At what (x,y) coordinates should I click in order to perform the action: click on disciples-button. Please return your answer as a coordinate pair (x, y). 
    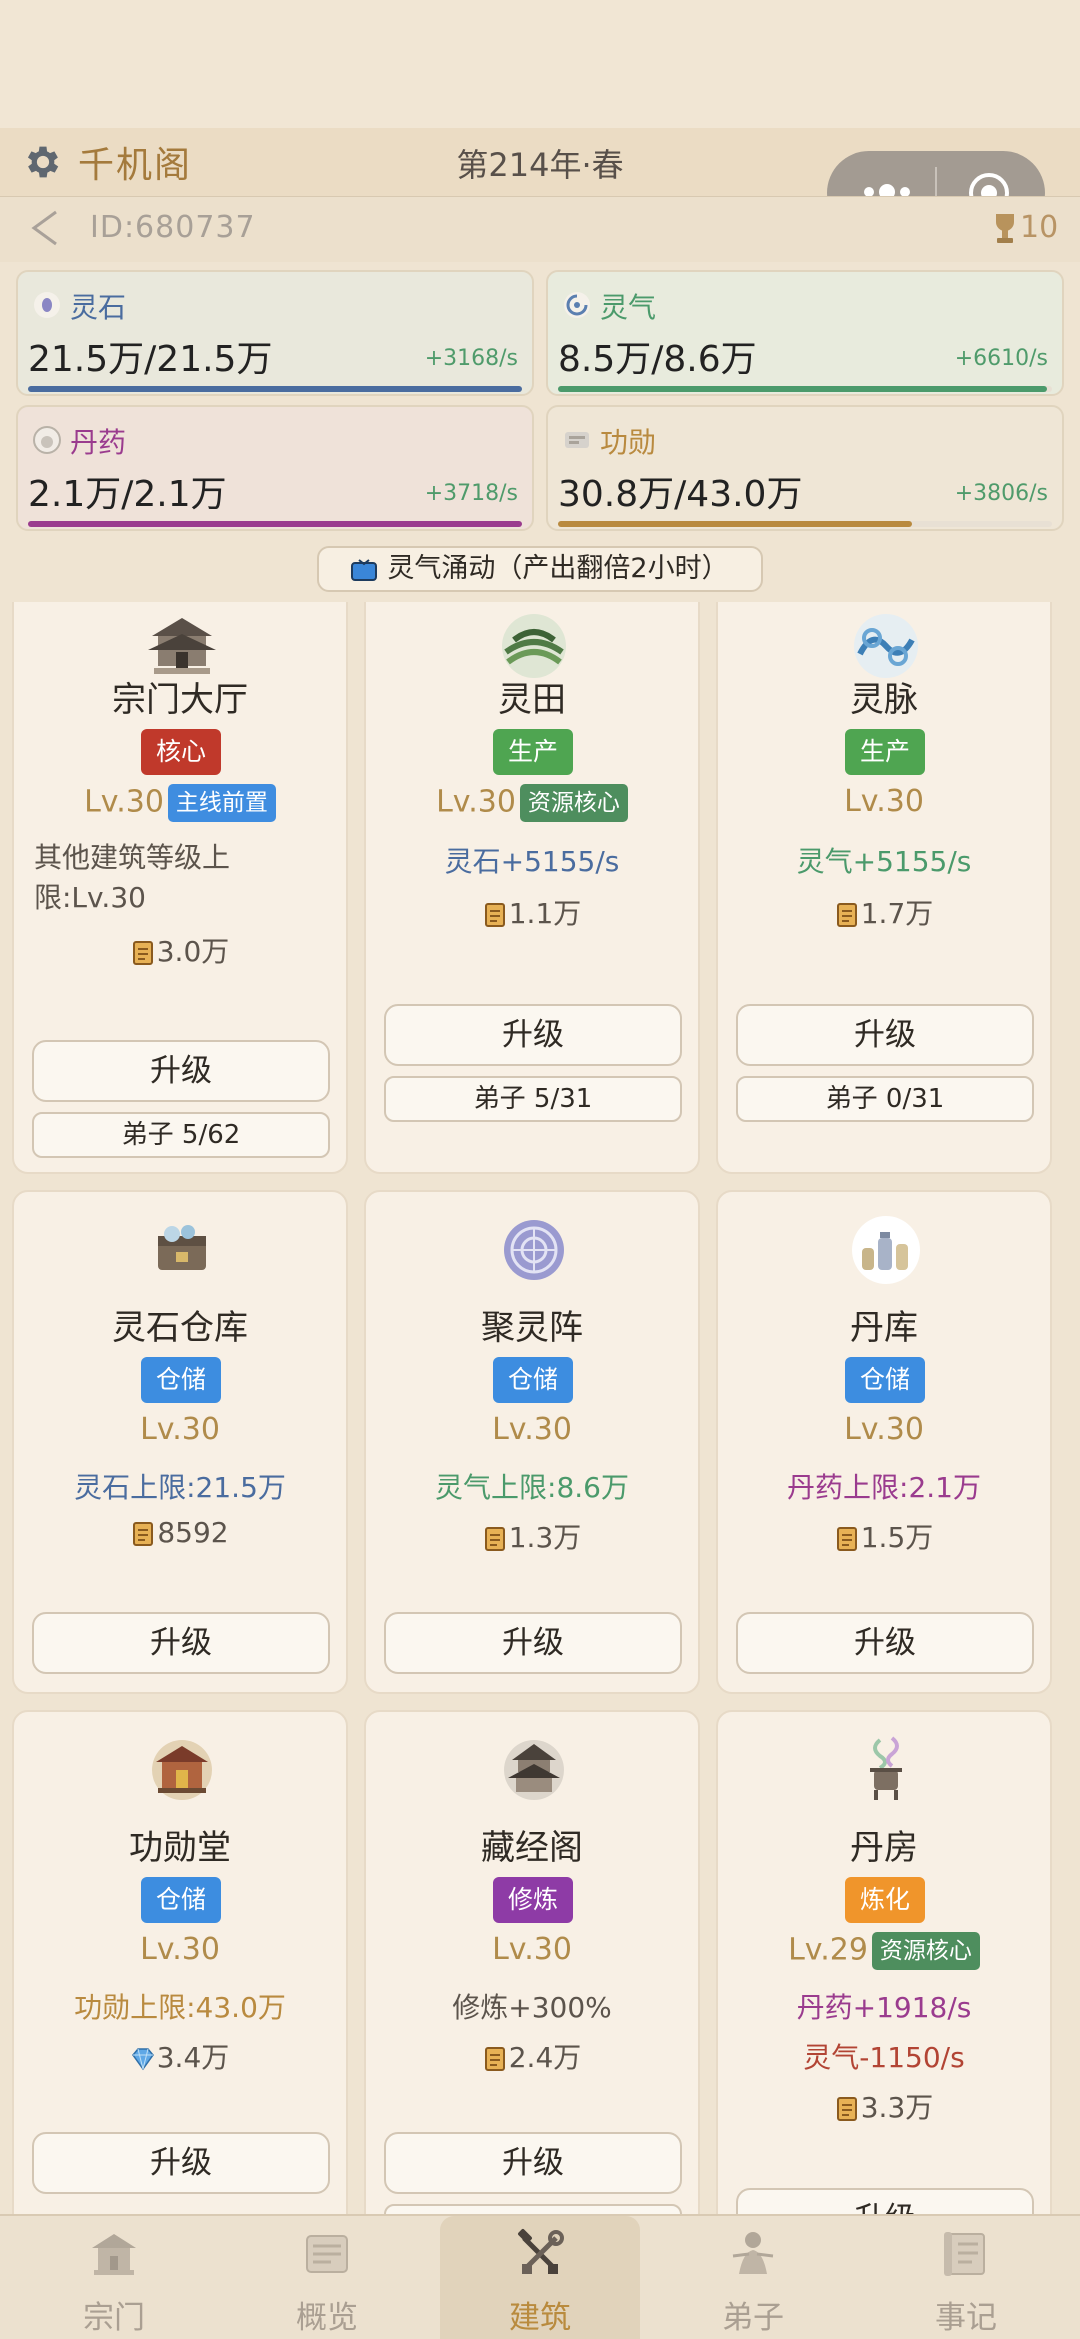
    Looking at the image, I should click on (533, 2209).